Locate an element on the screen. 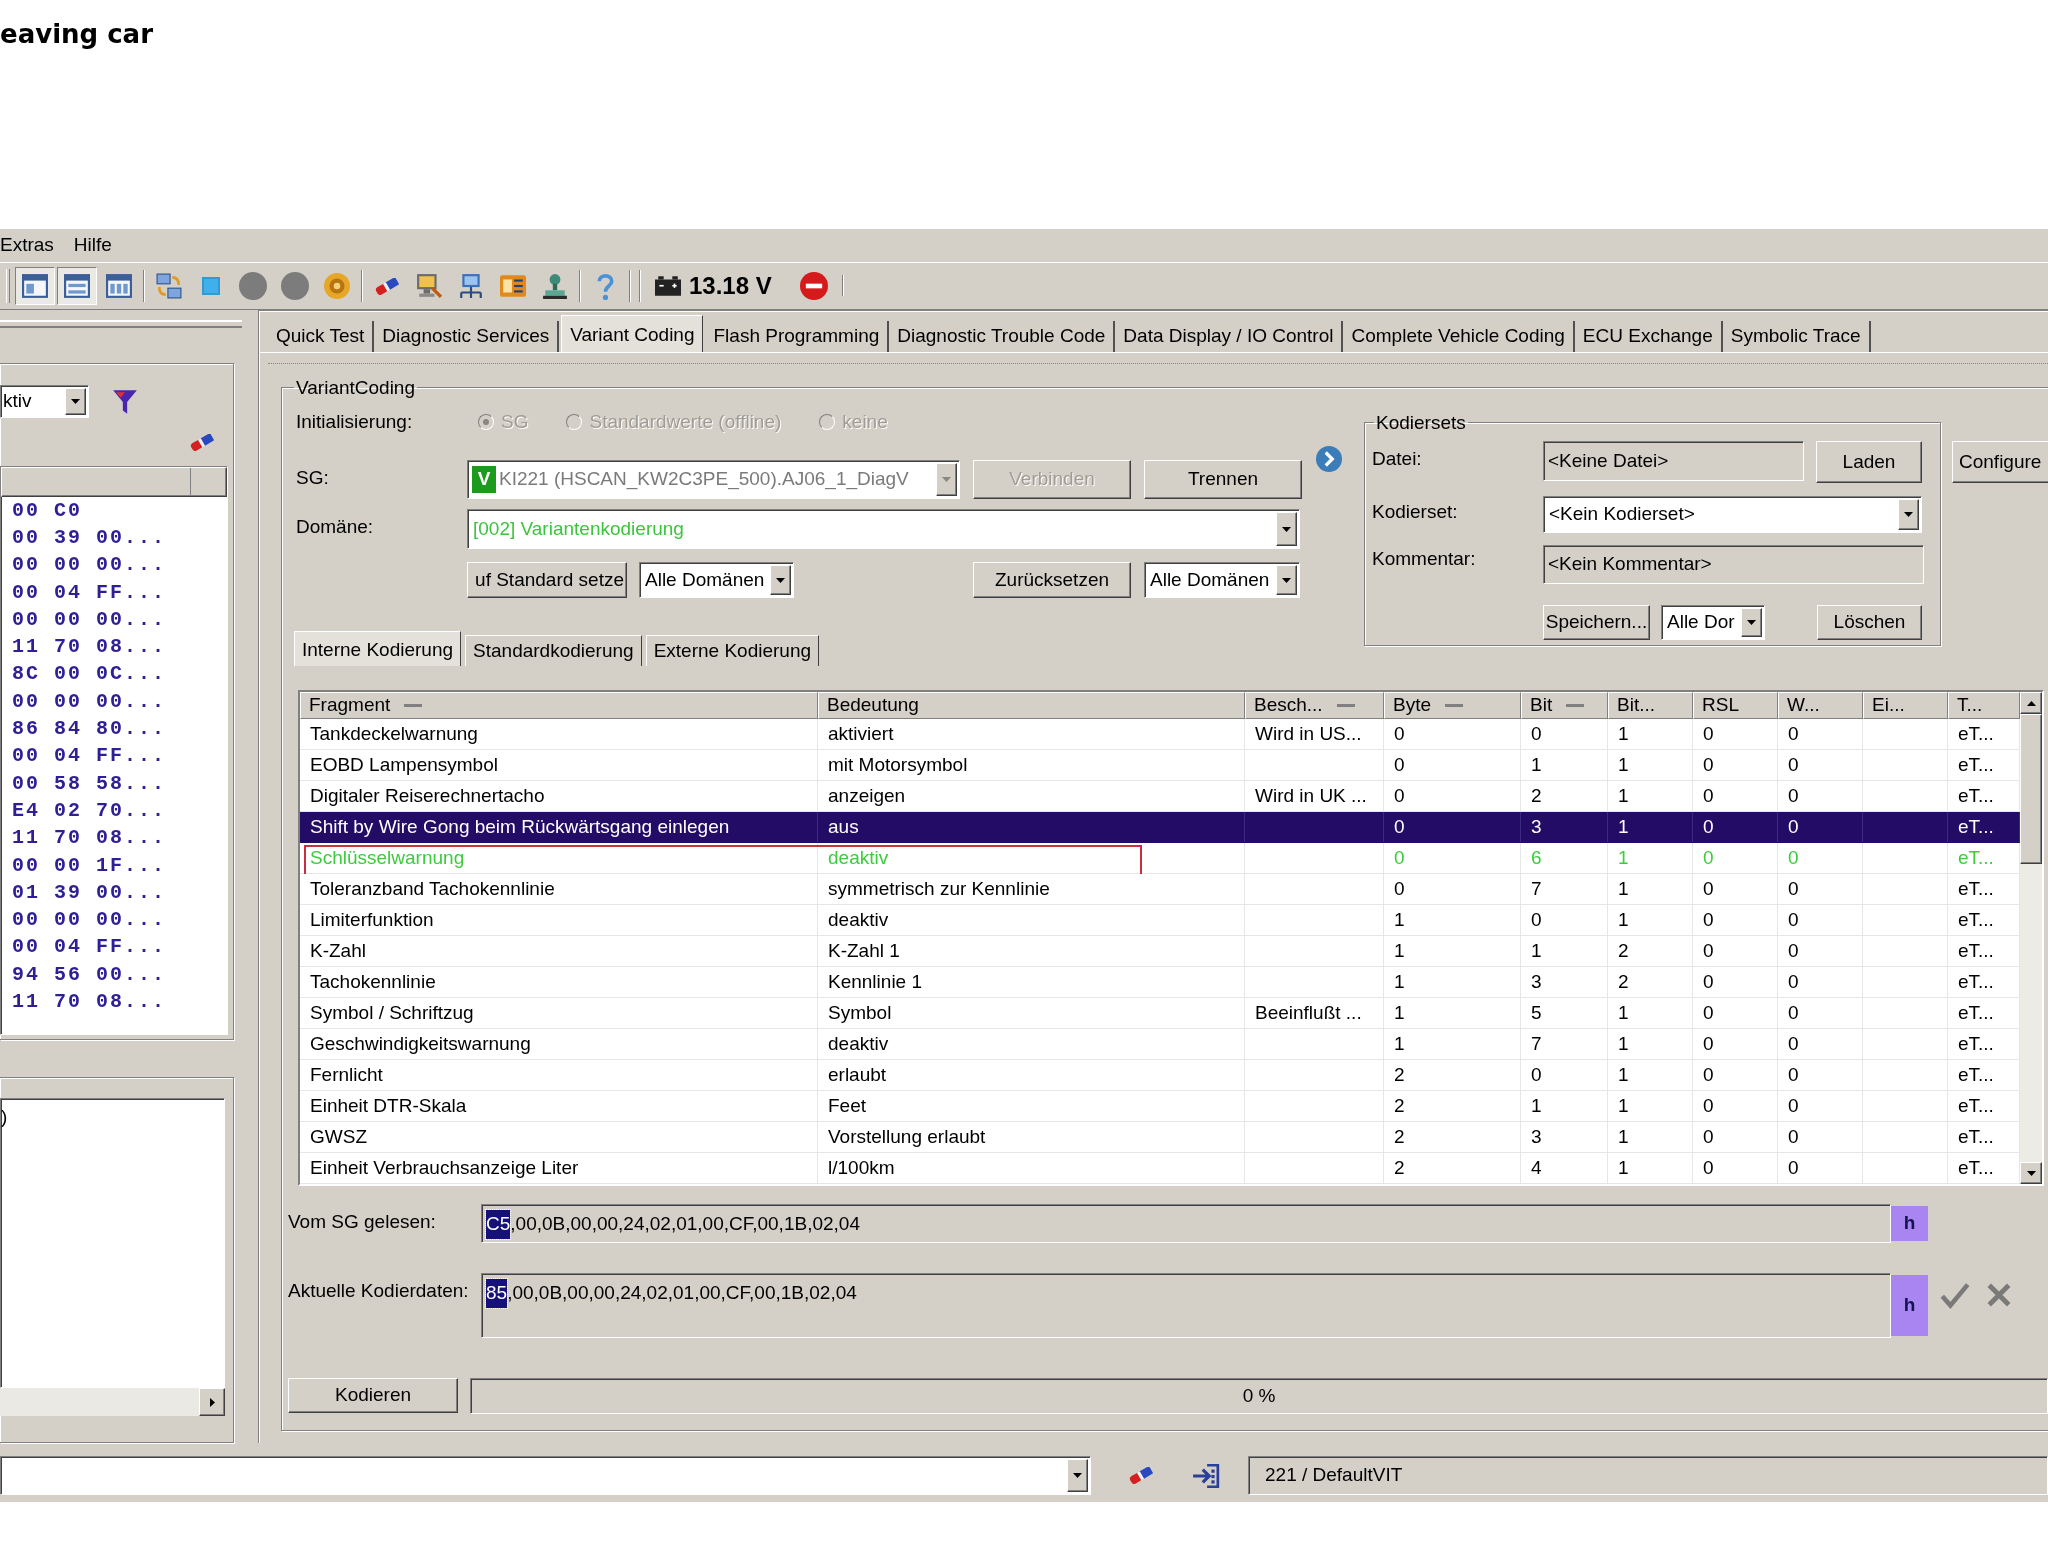  table-cell-text: 0 is located at coordinates (1793, 981).